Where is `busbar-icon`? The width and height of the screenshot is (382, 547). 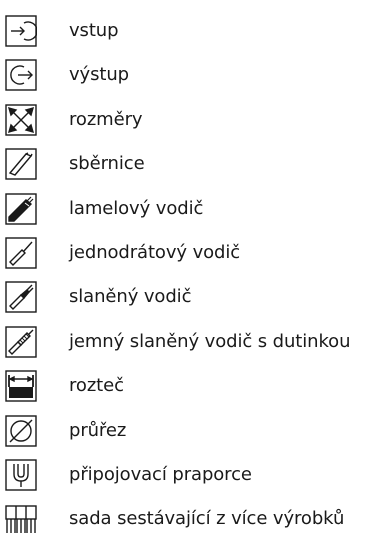
busbar-icon is located at coordinates (21, 164).